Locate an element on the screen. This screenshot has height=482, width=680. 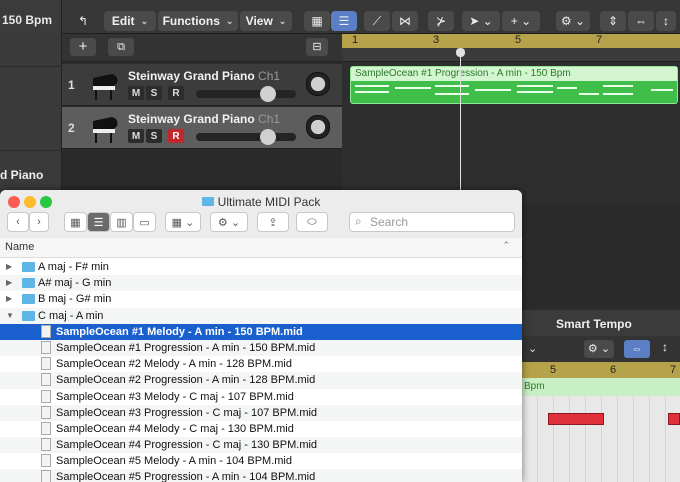
edit-menu: Edit ⌄ is located at coordinates (130, 21).